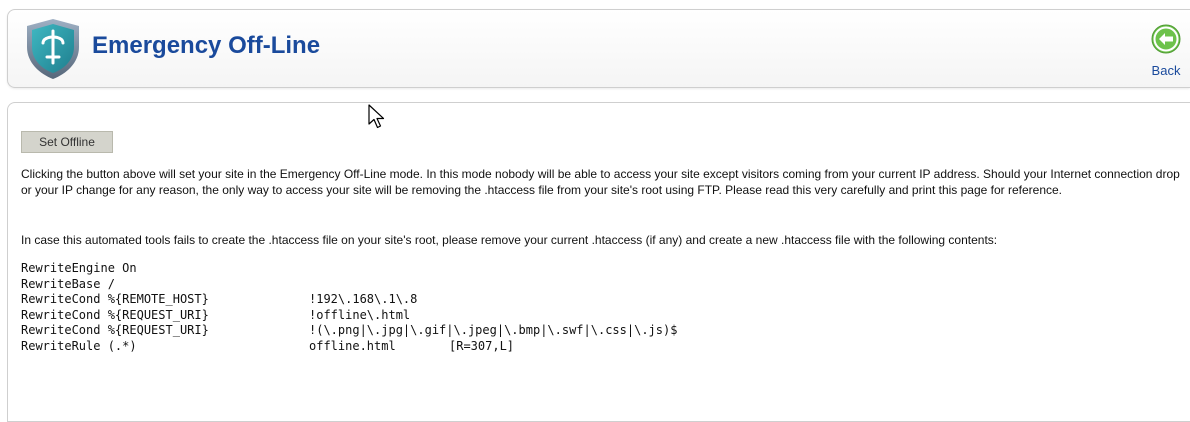  Describe the element at coordinates (1166, 39) in the screenshot. I see `back-arrow-icon` at that location.